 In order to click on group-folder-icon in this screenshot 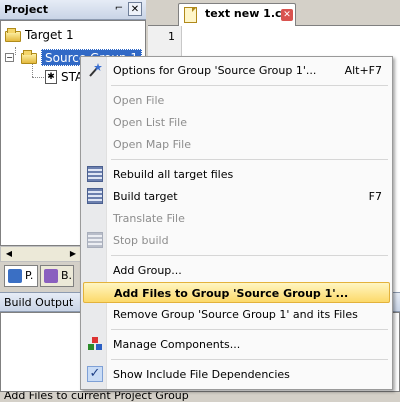, I will do `click(29, 57)`.